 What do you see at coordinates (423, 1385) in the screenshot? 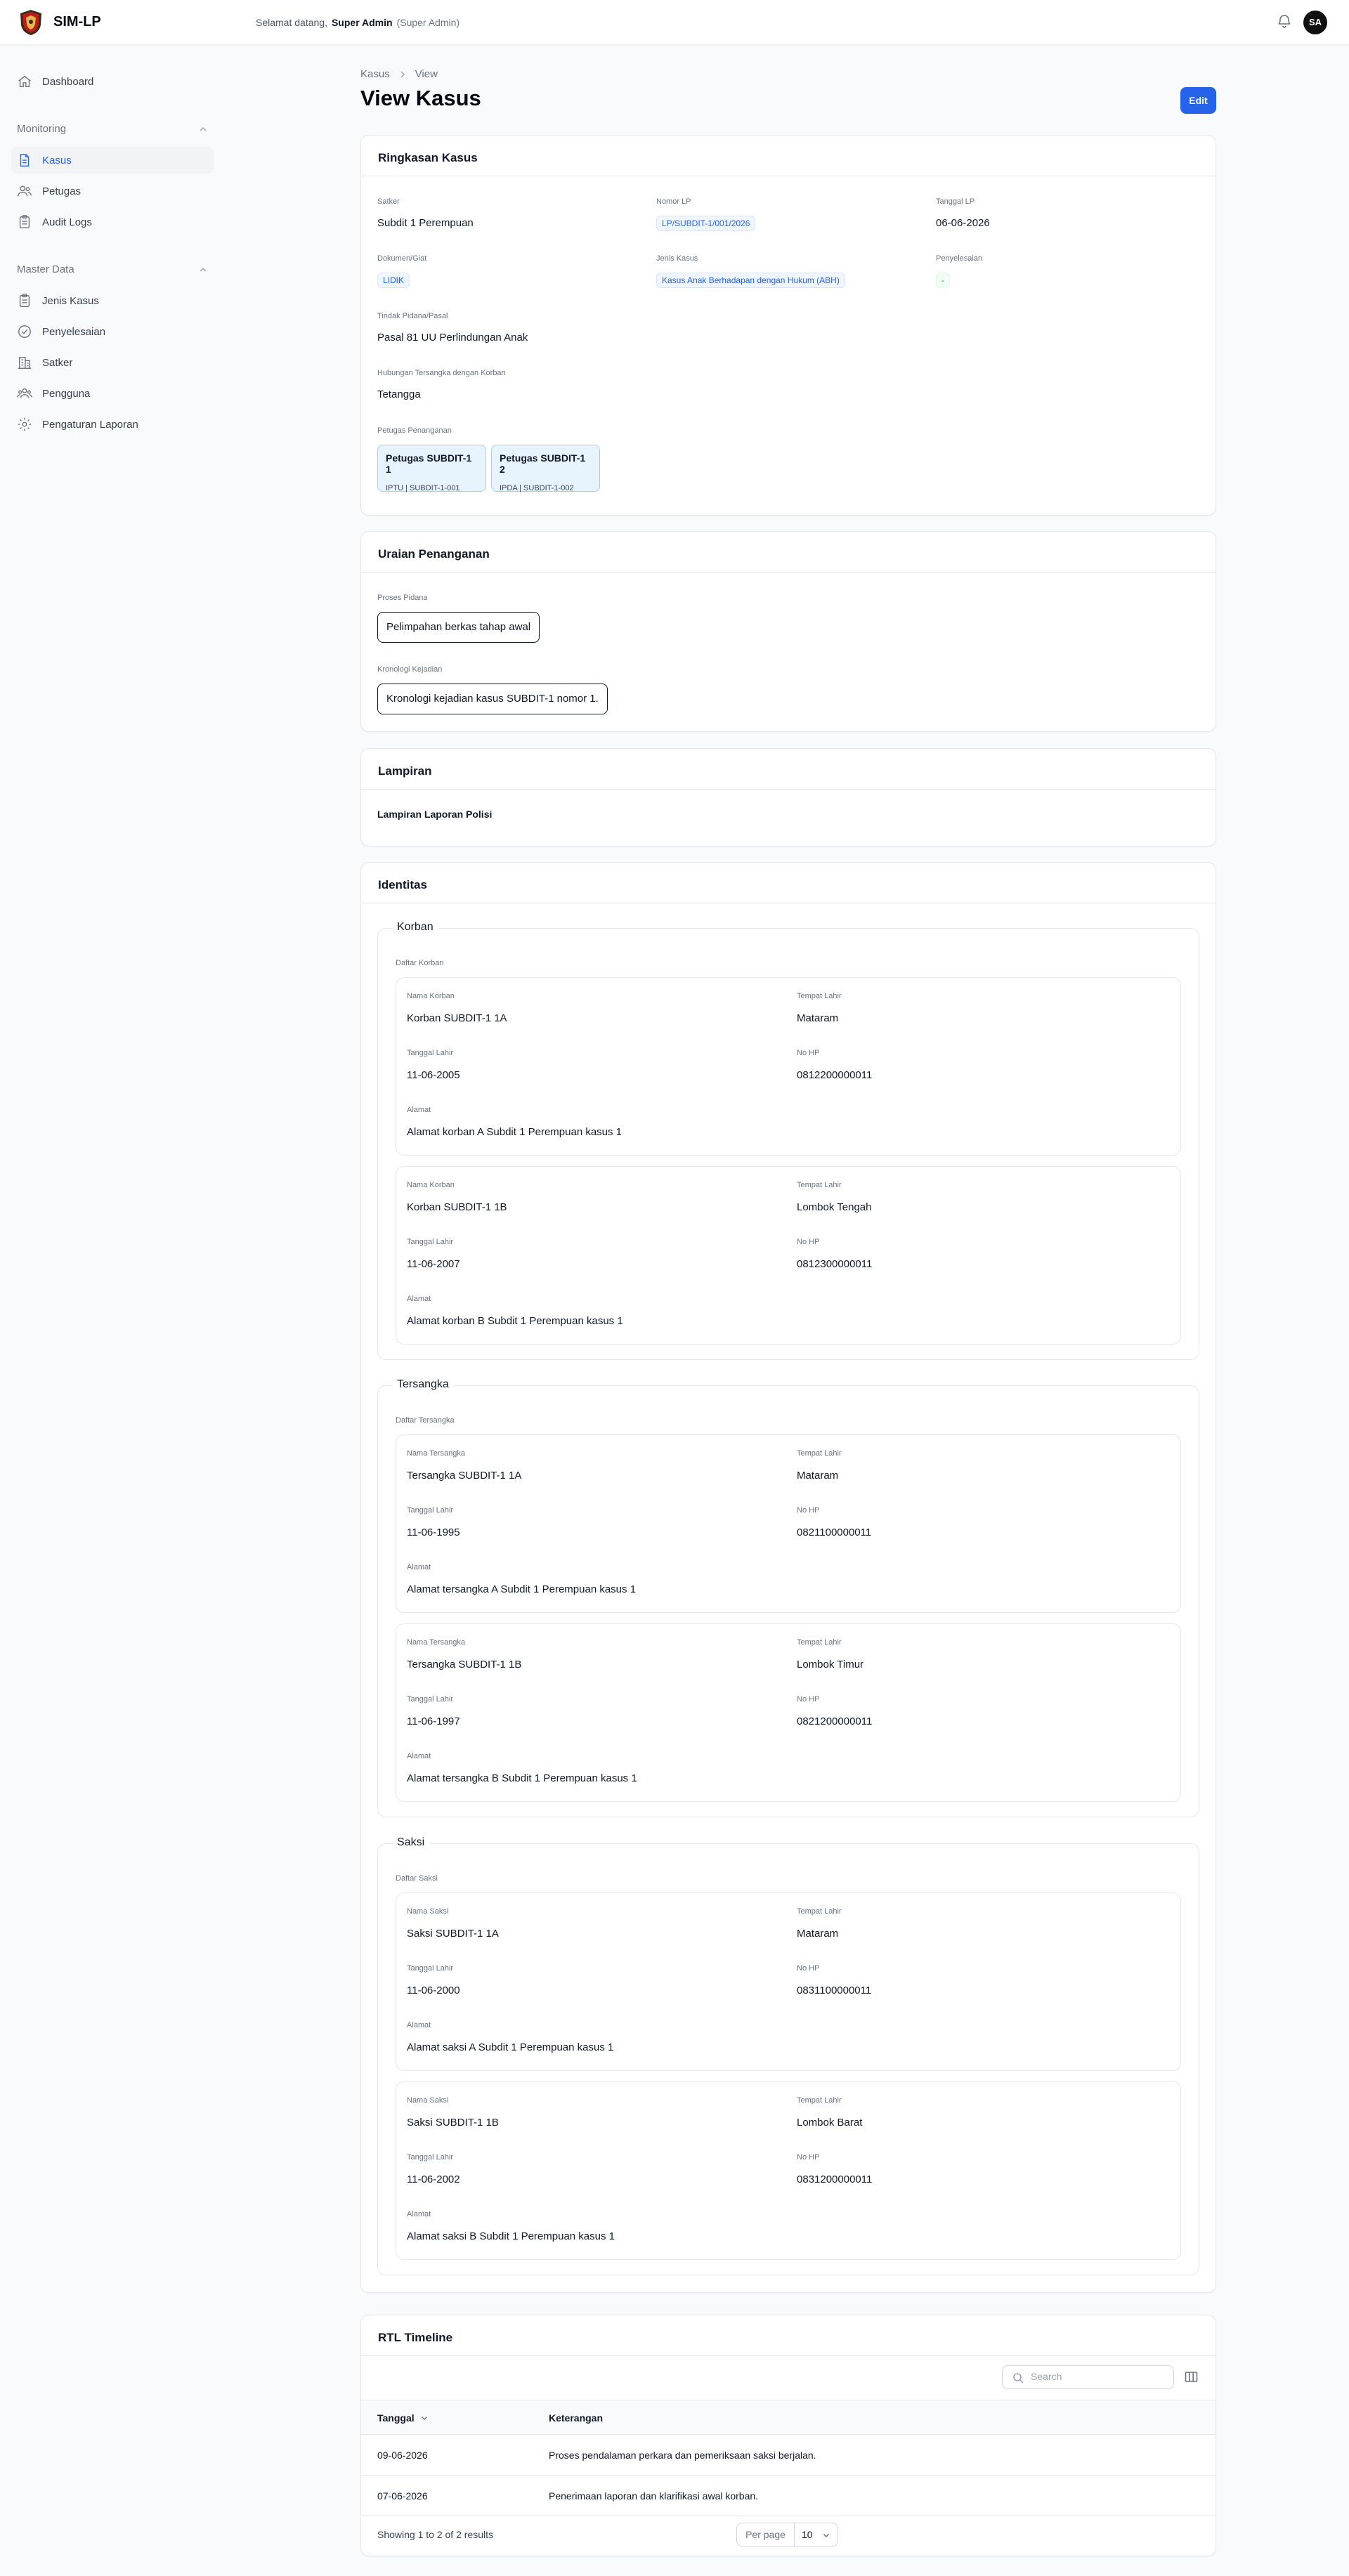
I see `tersangka-legend: Tersangka` at bounding box center [423, 1385].